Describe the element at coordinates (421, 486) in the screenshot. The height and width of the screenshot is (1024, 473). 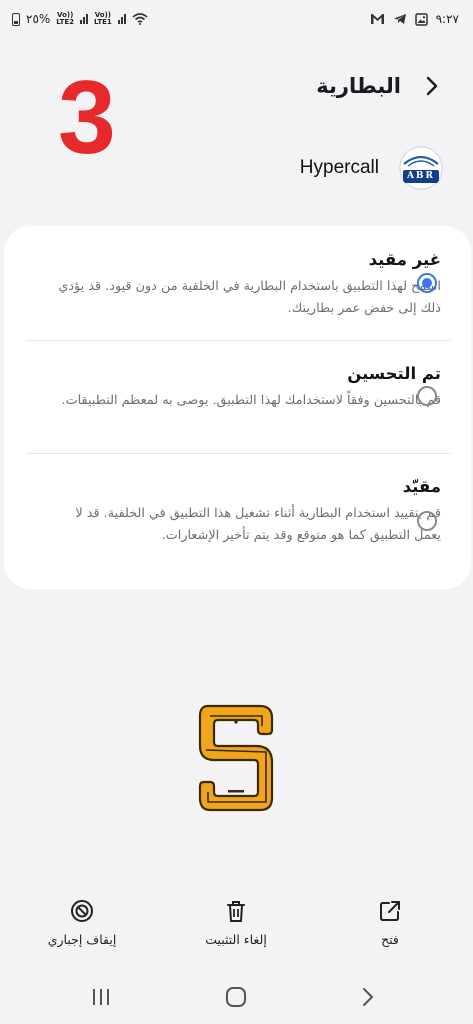
I see `option-title: مقيّد` at that location.